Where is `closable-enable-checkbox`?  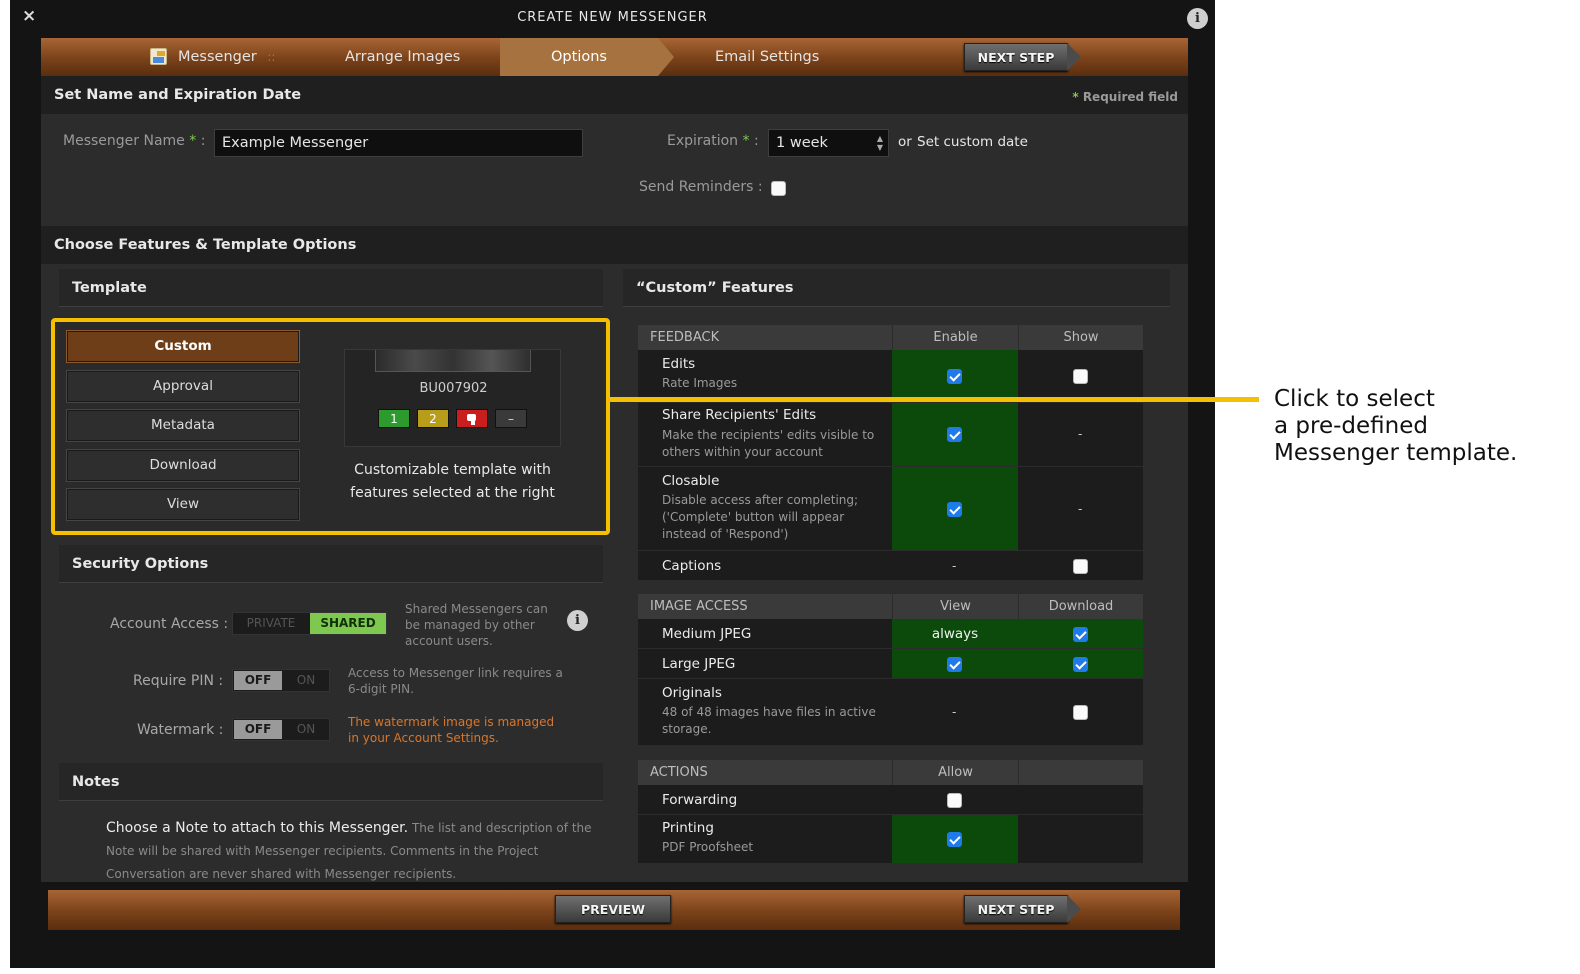 closable-enable-checkbox is located at coordinates (954, 509).